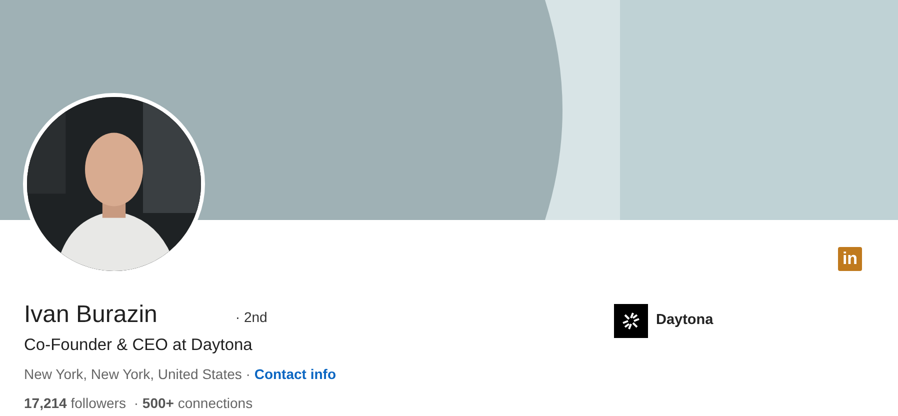 The image size is (898, 416). What do you see at coordinates (193, 403) in the screenshot?
I see `connections-count: · 500+ connections` at bounding box center [193, 403].